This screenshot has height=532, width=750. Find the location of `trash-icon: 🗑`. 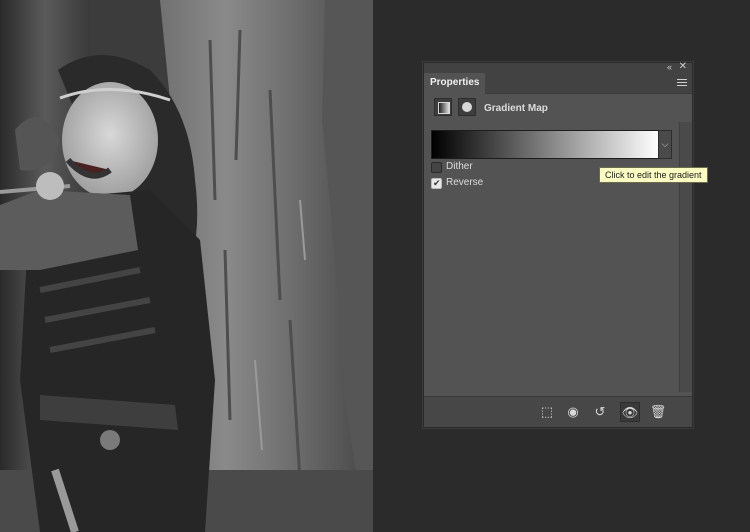

trash-icon: 🗑 is located at coordinates (658, 411).